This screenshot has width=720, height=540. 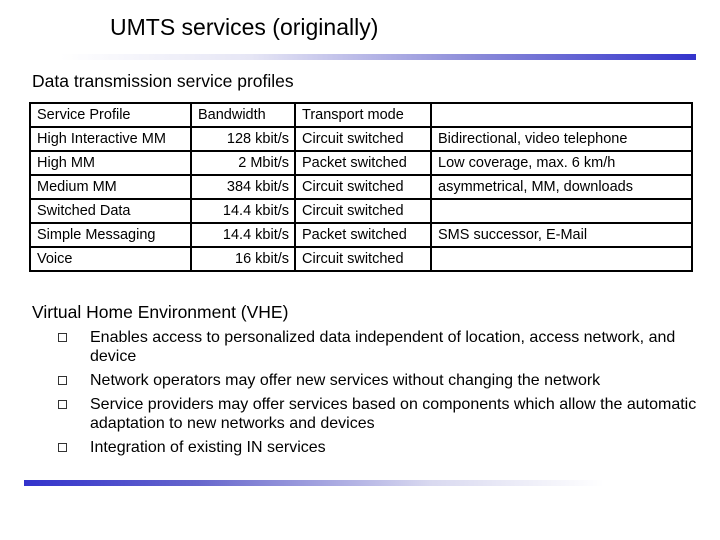 What do you see at coordinates (110, 259) in the screenshot?
I see `cell-service-profile: Voice` at bounding box center [110, 259].